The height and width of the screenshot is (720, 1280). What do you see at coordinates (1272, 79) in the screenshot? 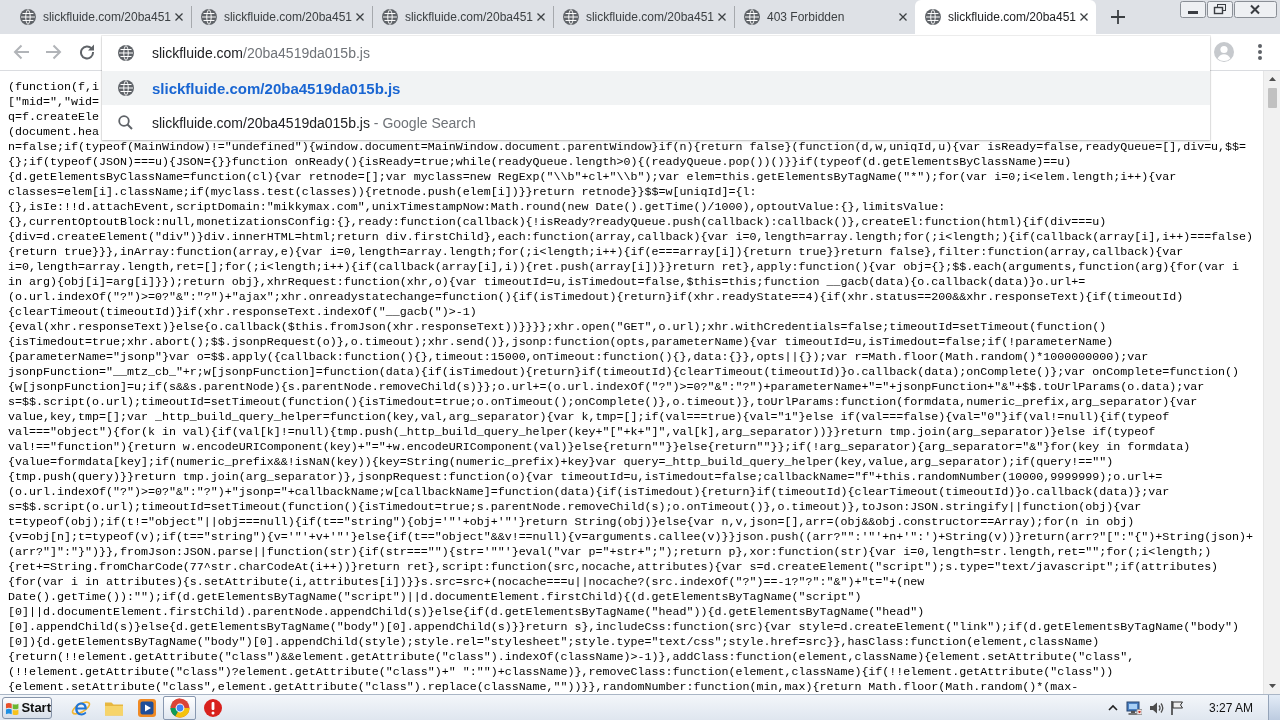
I see `scroll-up-icon` at bounding box center [1272, 79].